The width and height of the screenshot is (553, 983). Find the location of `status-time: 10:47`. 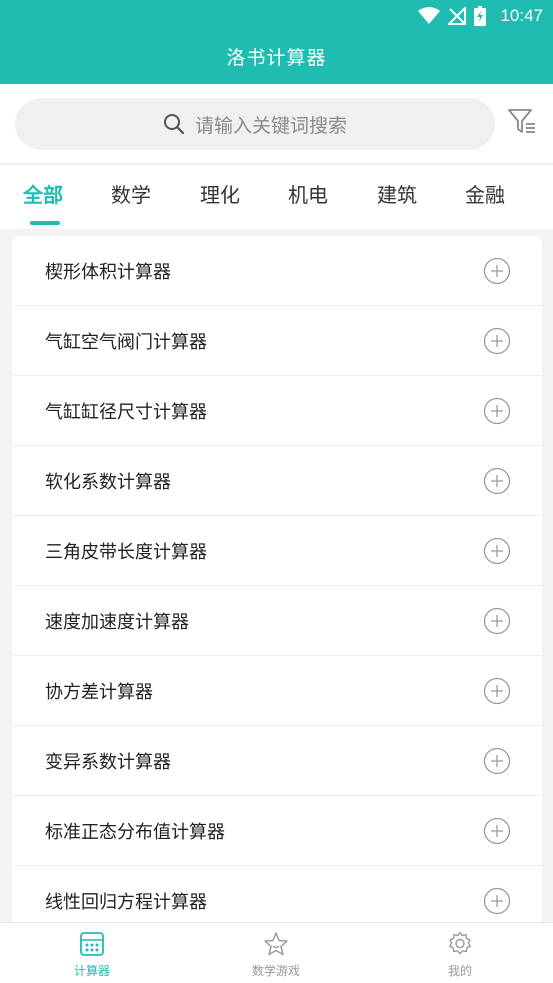

status-time: 10:47 is located at coordinates (521, 15).